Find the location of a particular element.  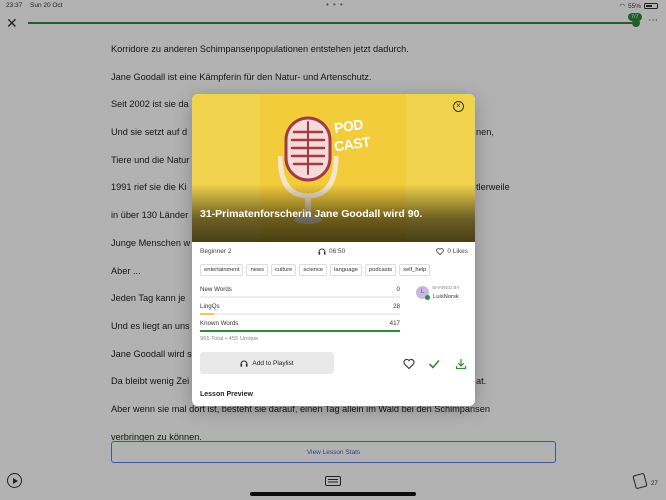

tag-chip: science is located at coordinates (313, 270).